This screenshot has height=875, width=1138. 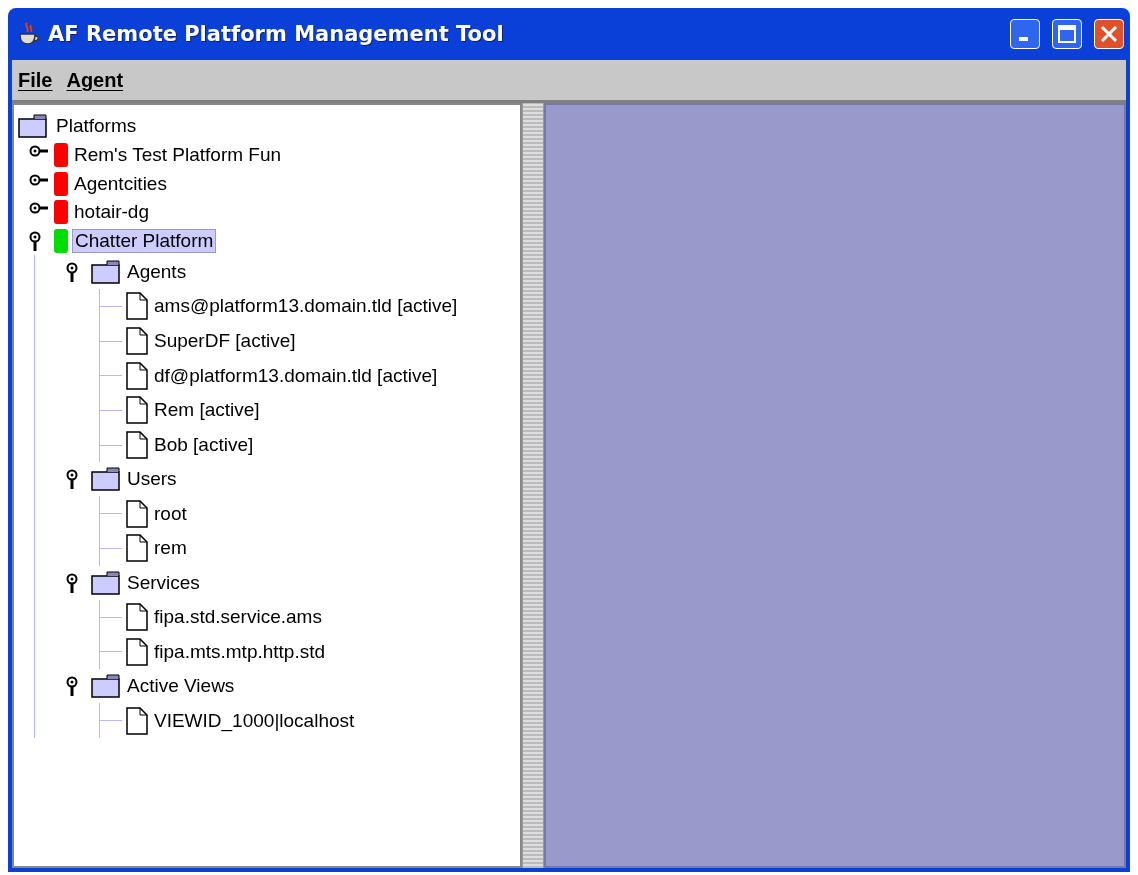 I want to click on window-title: AF Remote Platform Management Tool, so click(x=276, y=34).